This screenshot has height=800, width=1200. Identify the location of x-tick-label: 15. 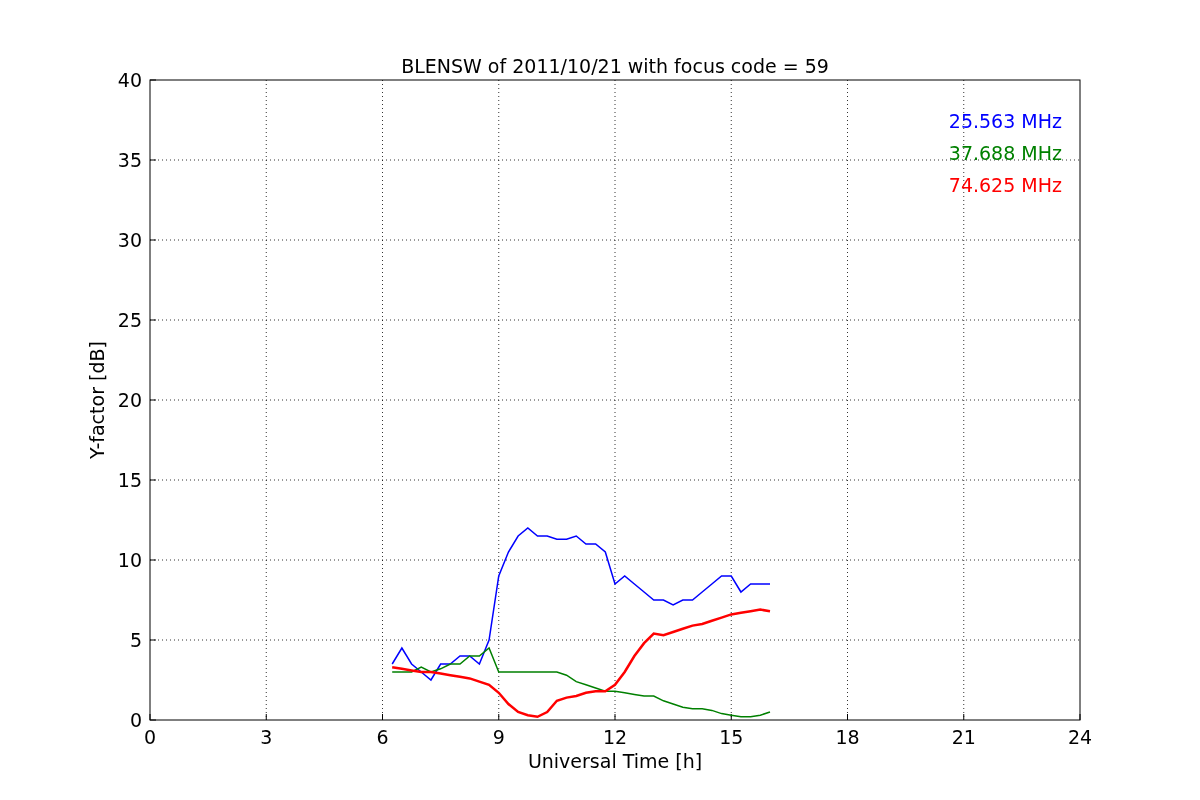
(731, 737).